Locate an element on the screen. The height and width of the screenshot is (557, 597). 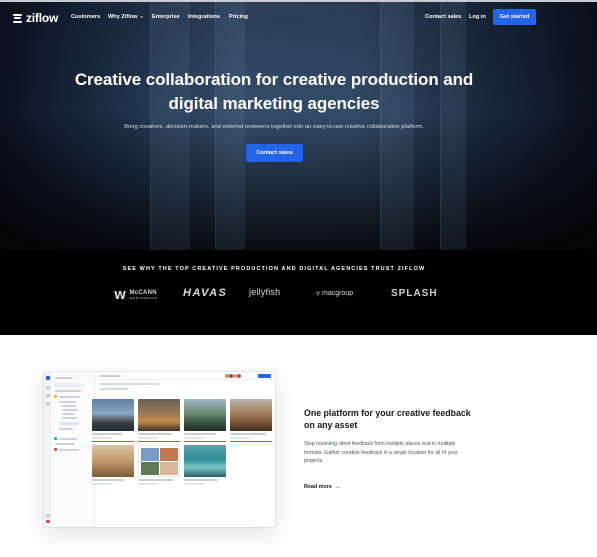
brand-sub: WORLDGROUP is located at coordinates (143, 297).